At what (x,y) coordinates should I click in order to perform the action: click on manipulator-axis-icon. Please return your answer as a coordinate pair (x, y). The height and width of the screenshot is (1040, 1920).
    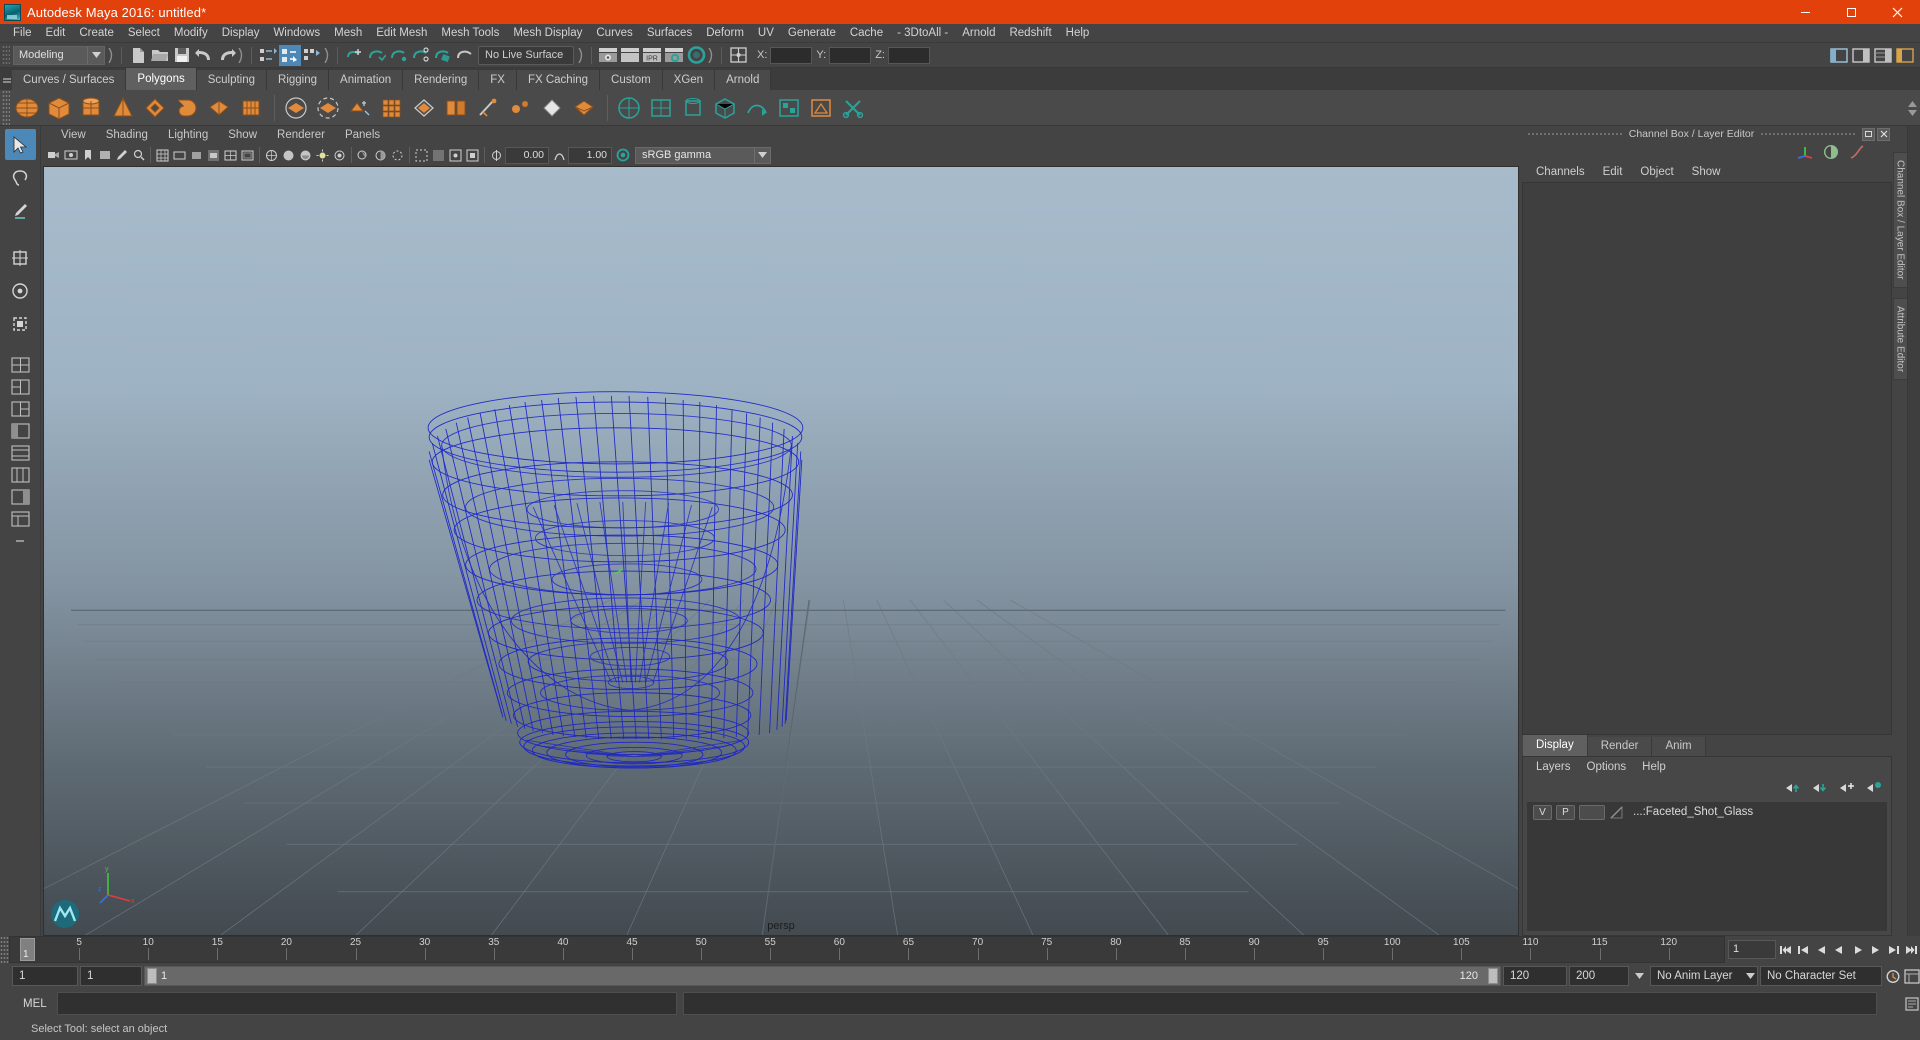
    Looking at the image, I should click on (1805, 152).